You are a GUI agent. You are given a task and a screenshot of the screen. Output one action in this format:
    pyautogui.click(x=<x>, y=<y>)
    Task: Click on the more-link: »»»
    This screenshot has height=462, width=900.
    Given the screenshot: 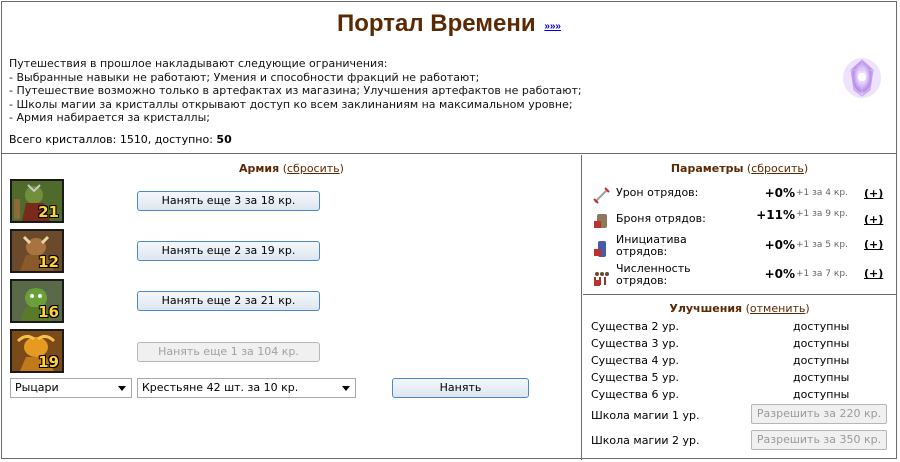 What is the action you would take?
    pyautogui.click(x=552, y=26)
    